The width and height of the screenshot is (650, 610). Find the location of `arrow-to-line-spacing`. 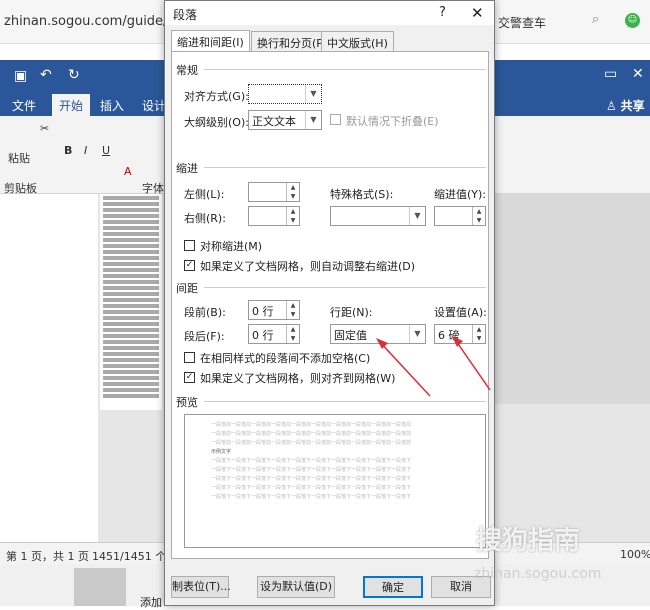

arrow-to-line-spacing is located at coordinates (404, 368).